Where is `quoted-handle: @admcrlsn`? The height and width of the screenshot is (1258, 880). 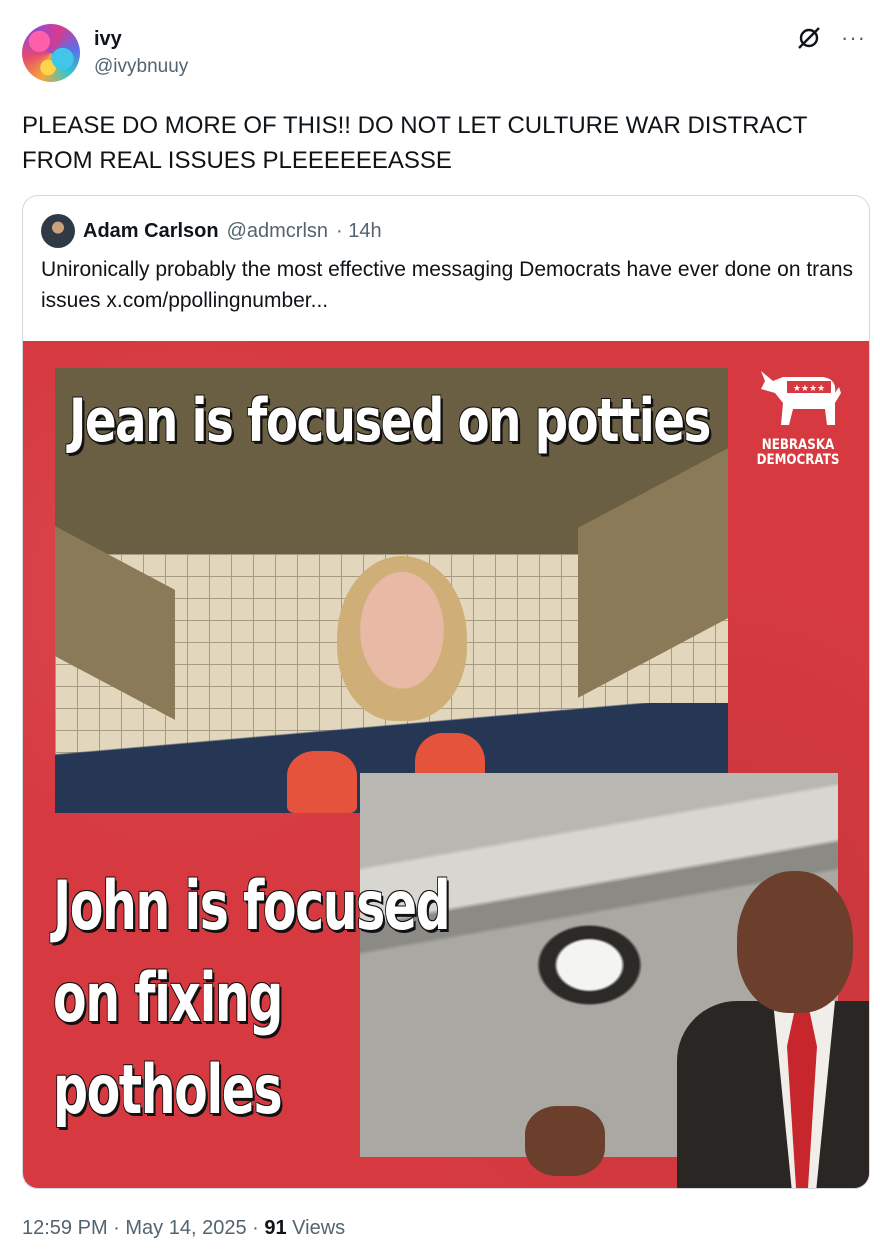
quoted-handle: @admcrlsn is located at coordinates (277, 231).